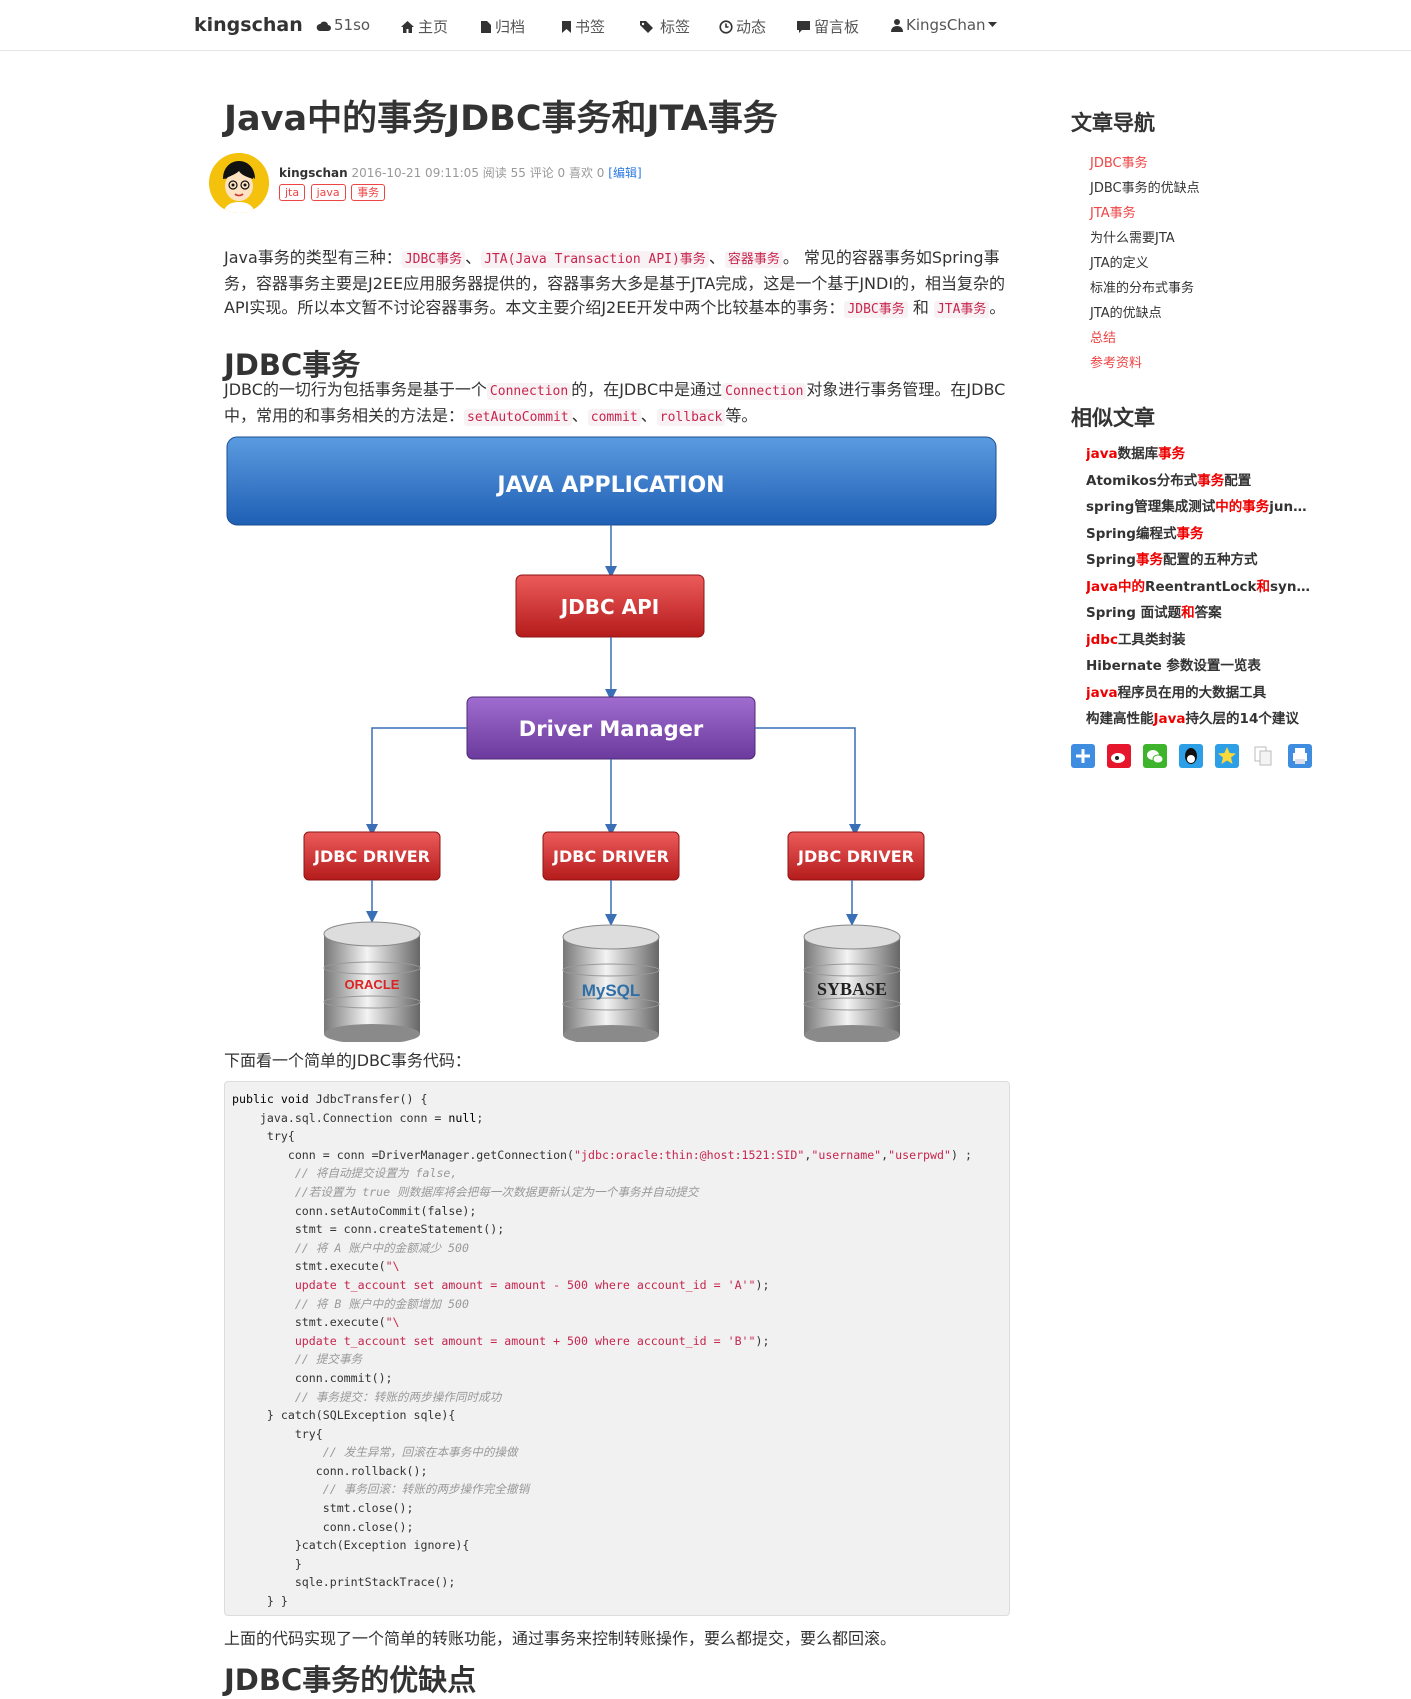 Image resolution: width=1411 pixels, height=1699 pixels. What do you see at coordinates (486, 27) in the screenshot?
I see `file-icon` at bounding box center [486, 27].